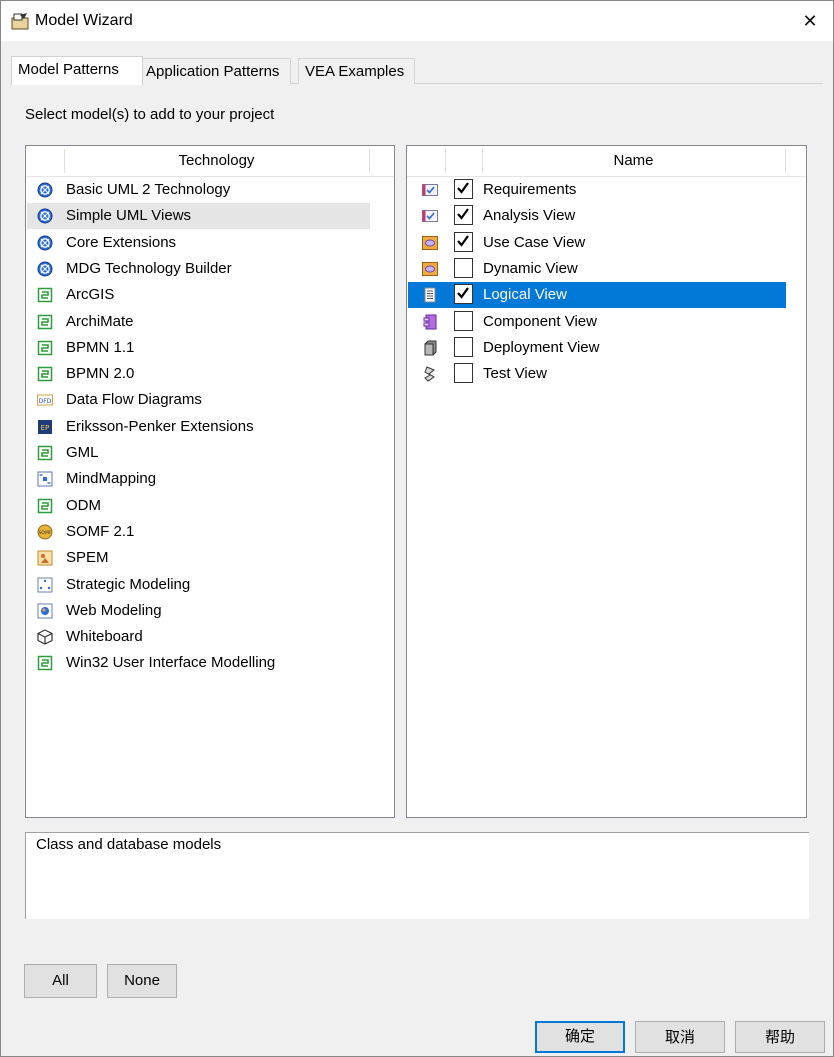 The image size is (834, 1057). I want to click on technology-item: DFD Data Flow Diagrams, so click(198, 400).